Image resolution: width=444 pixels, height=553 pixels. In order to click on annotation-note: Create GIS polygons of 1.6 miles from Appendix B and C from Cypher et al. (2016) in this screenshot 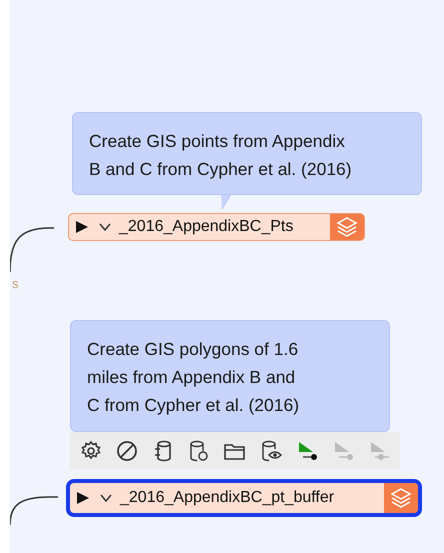, I will do `click(230, 376)`.